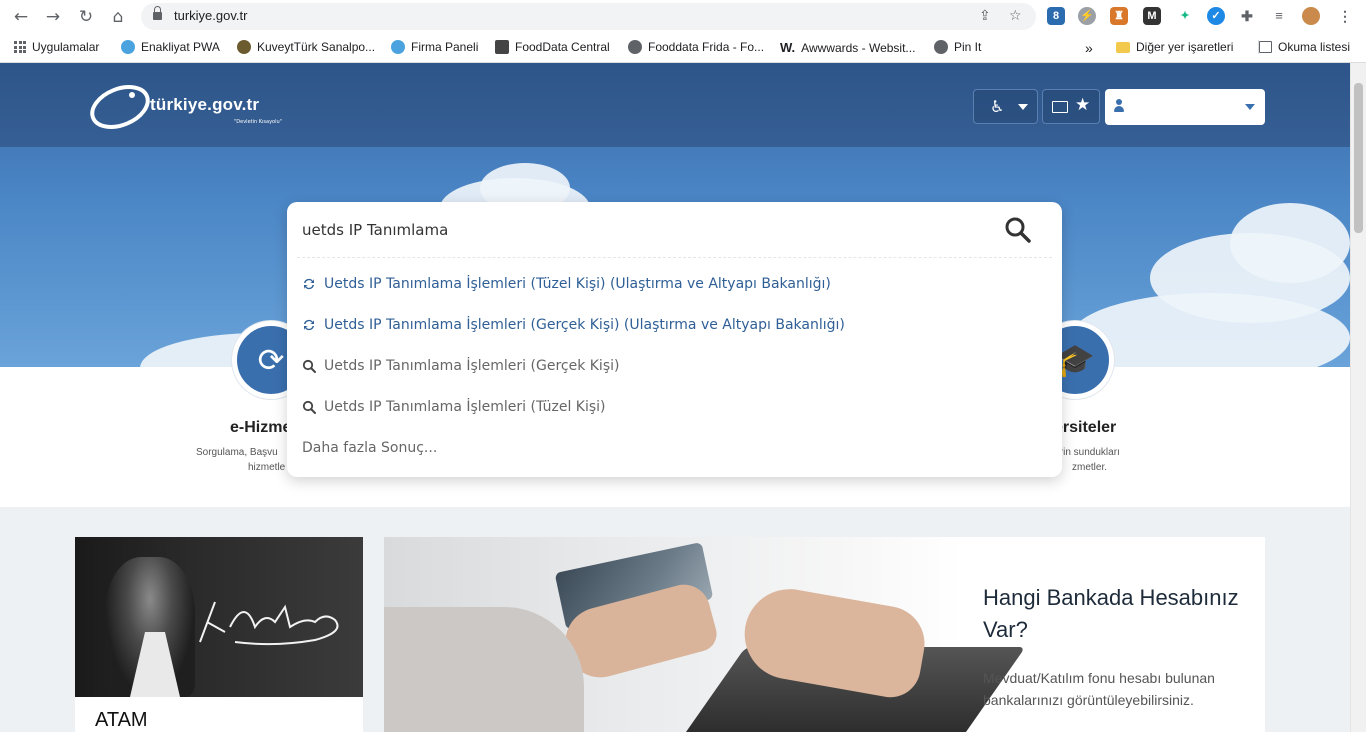 Image resolution: width=1366 pixels, height=732 pixels. I want to click on bookmark-label: Enakliyat PWA, so click(180, 47).